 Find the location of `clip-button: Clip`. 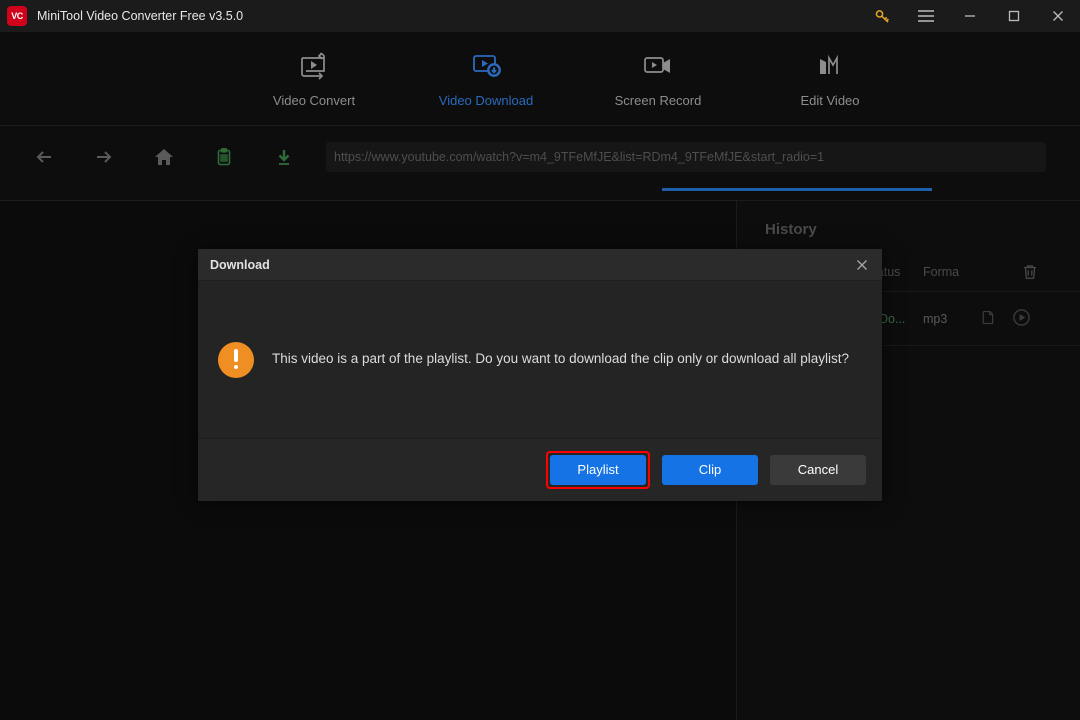

clip-button: Clip is located at coordinates (710, 469).